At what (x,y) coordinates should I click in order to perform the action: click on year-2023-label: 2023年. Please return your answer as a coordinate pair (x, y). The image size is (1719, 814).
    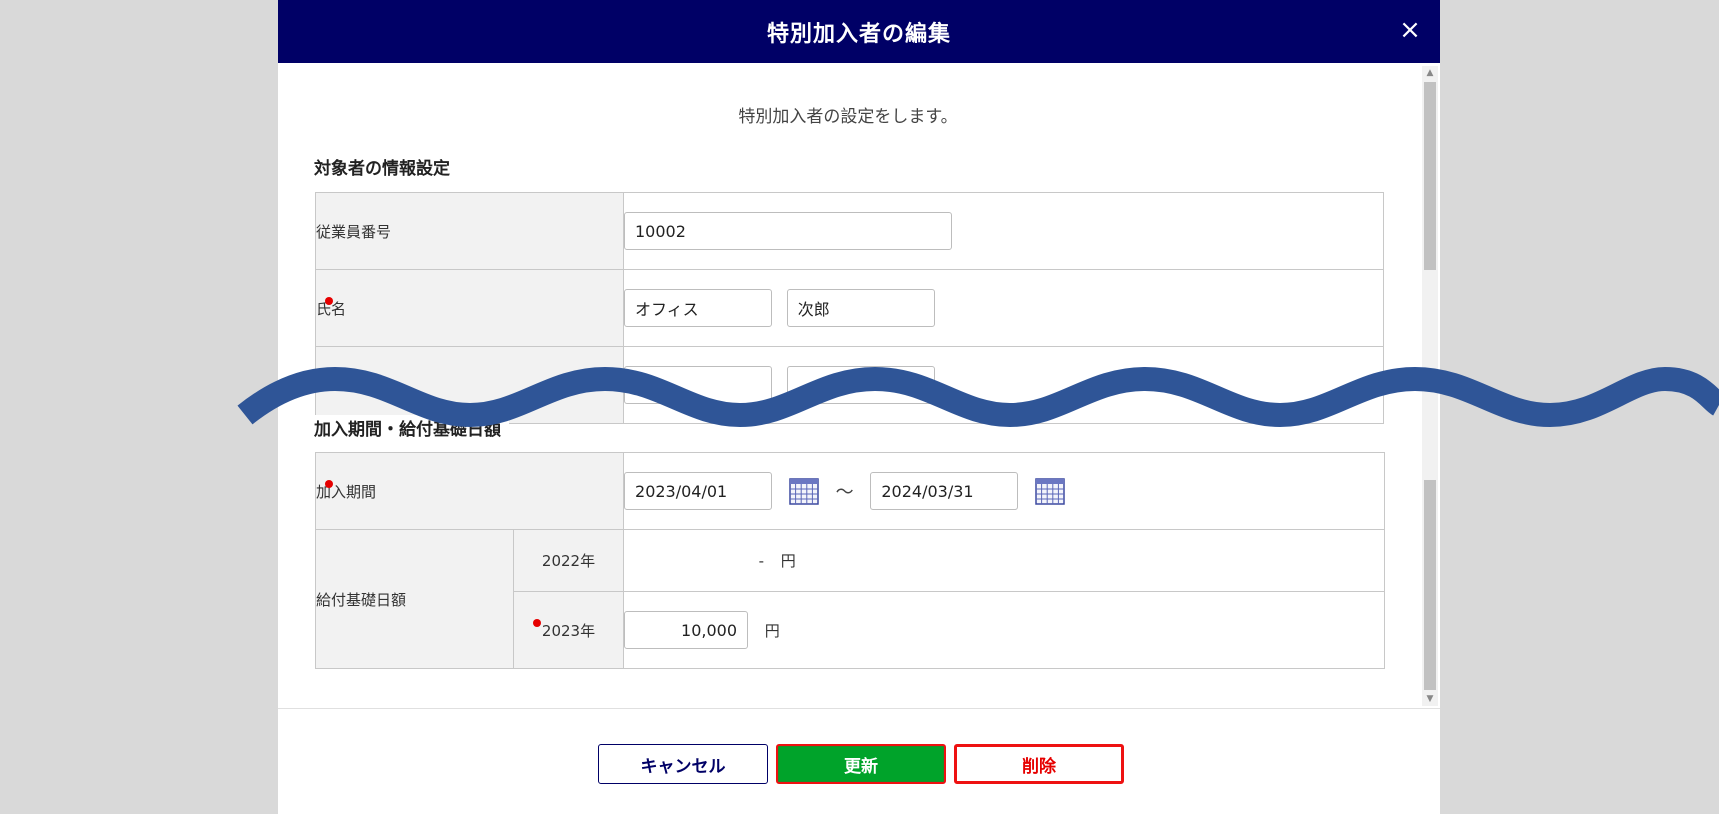
    Looking at the image, I should click on (568, 630).